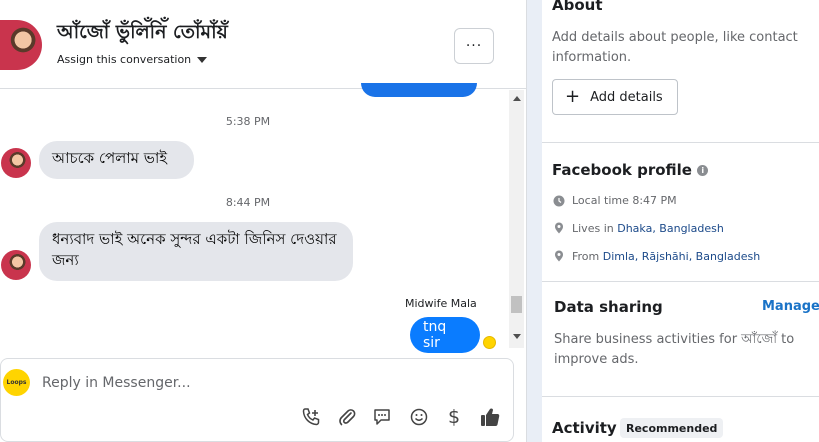  I want to click on lives-in: Lives in Dhaka, Bangladesh, so click(648, 228).